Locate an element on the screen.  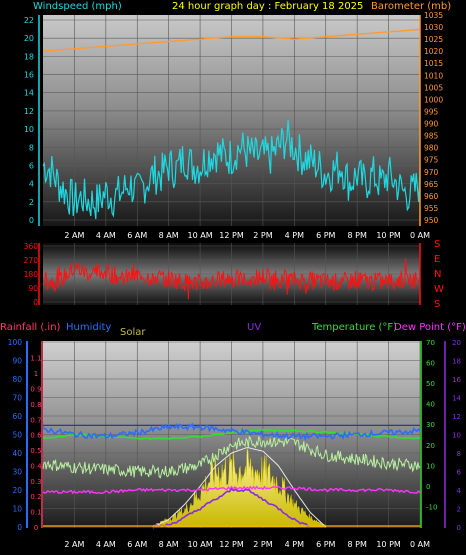
humidity-tick-label: 20 is located at coordinates (17, 490).